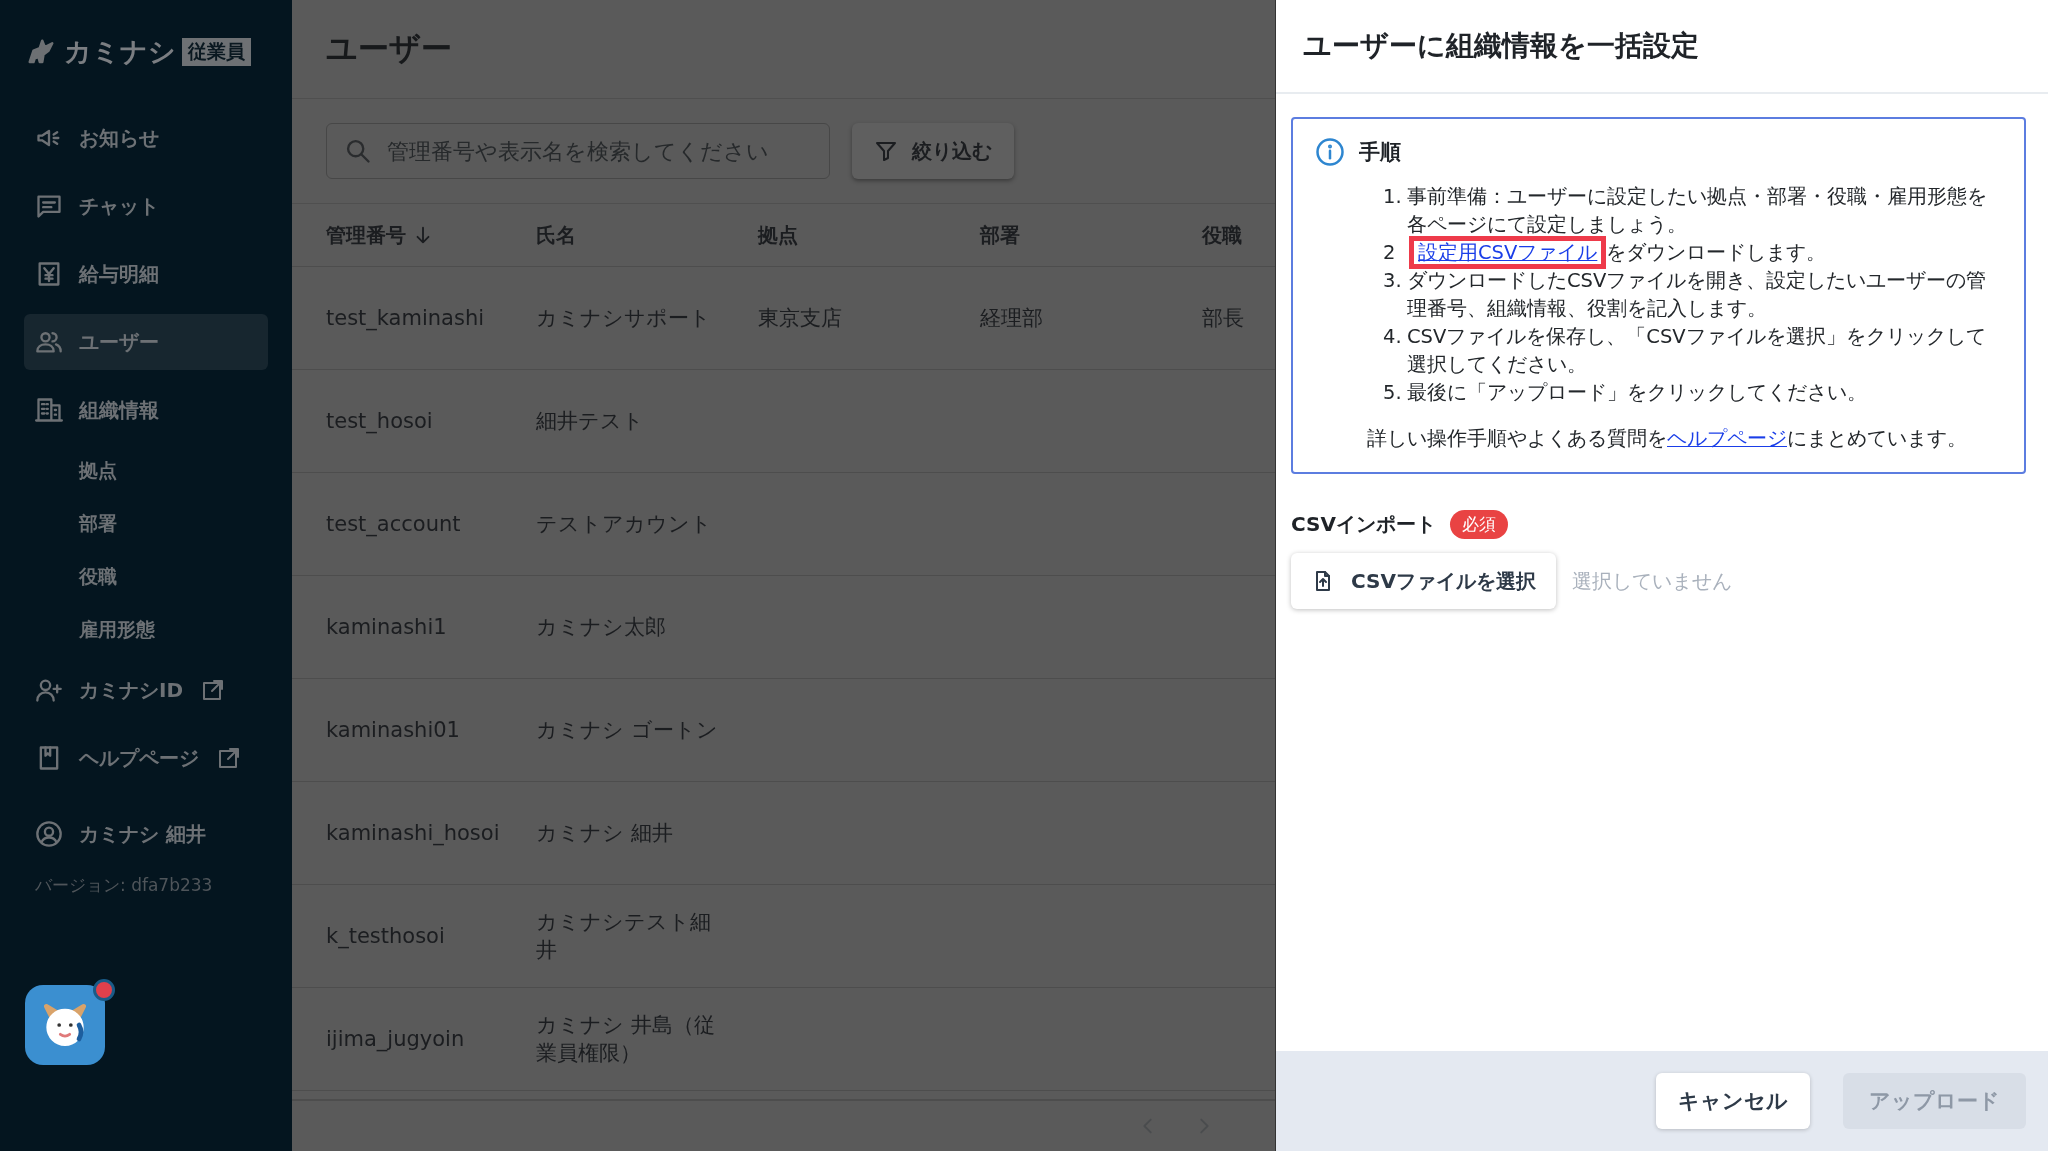 The width and height of the screenshot is (2048, 1151). I want to click on step-text: 設定用CSVファイル をダウンロードします。, so click(1704, 253).